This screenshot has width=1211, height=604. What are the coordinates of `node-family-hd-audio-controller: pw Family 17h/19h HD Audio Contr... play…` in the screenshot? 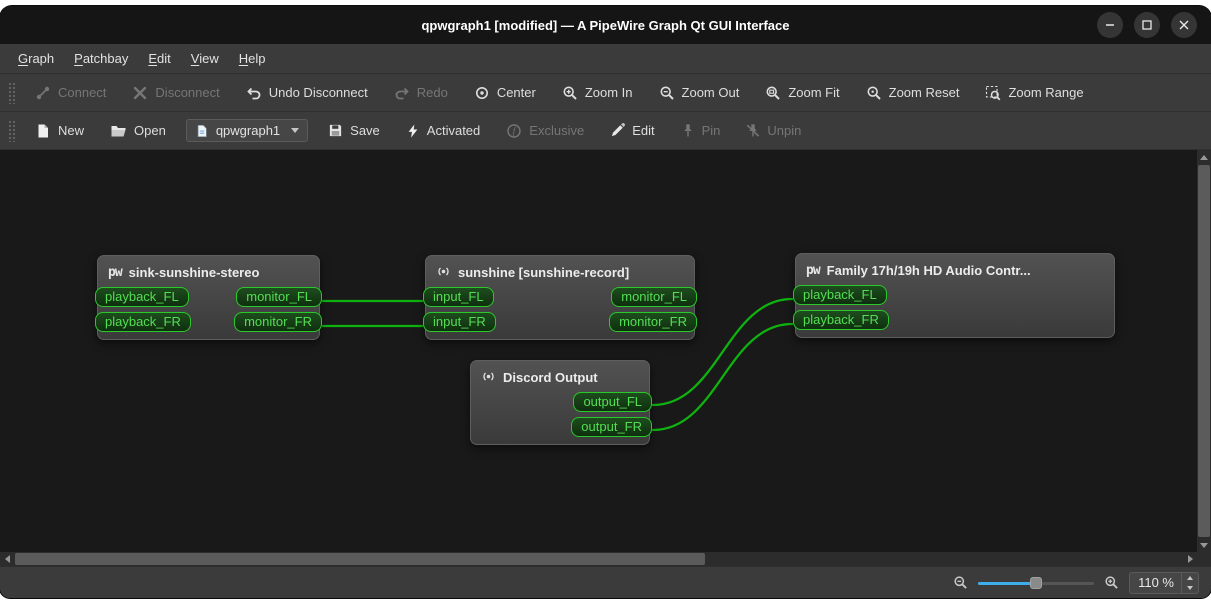 It's located at (954, 295).